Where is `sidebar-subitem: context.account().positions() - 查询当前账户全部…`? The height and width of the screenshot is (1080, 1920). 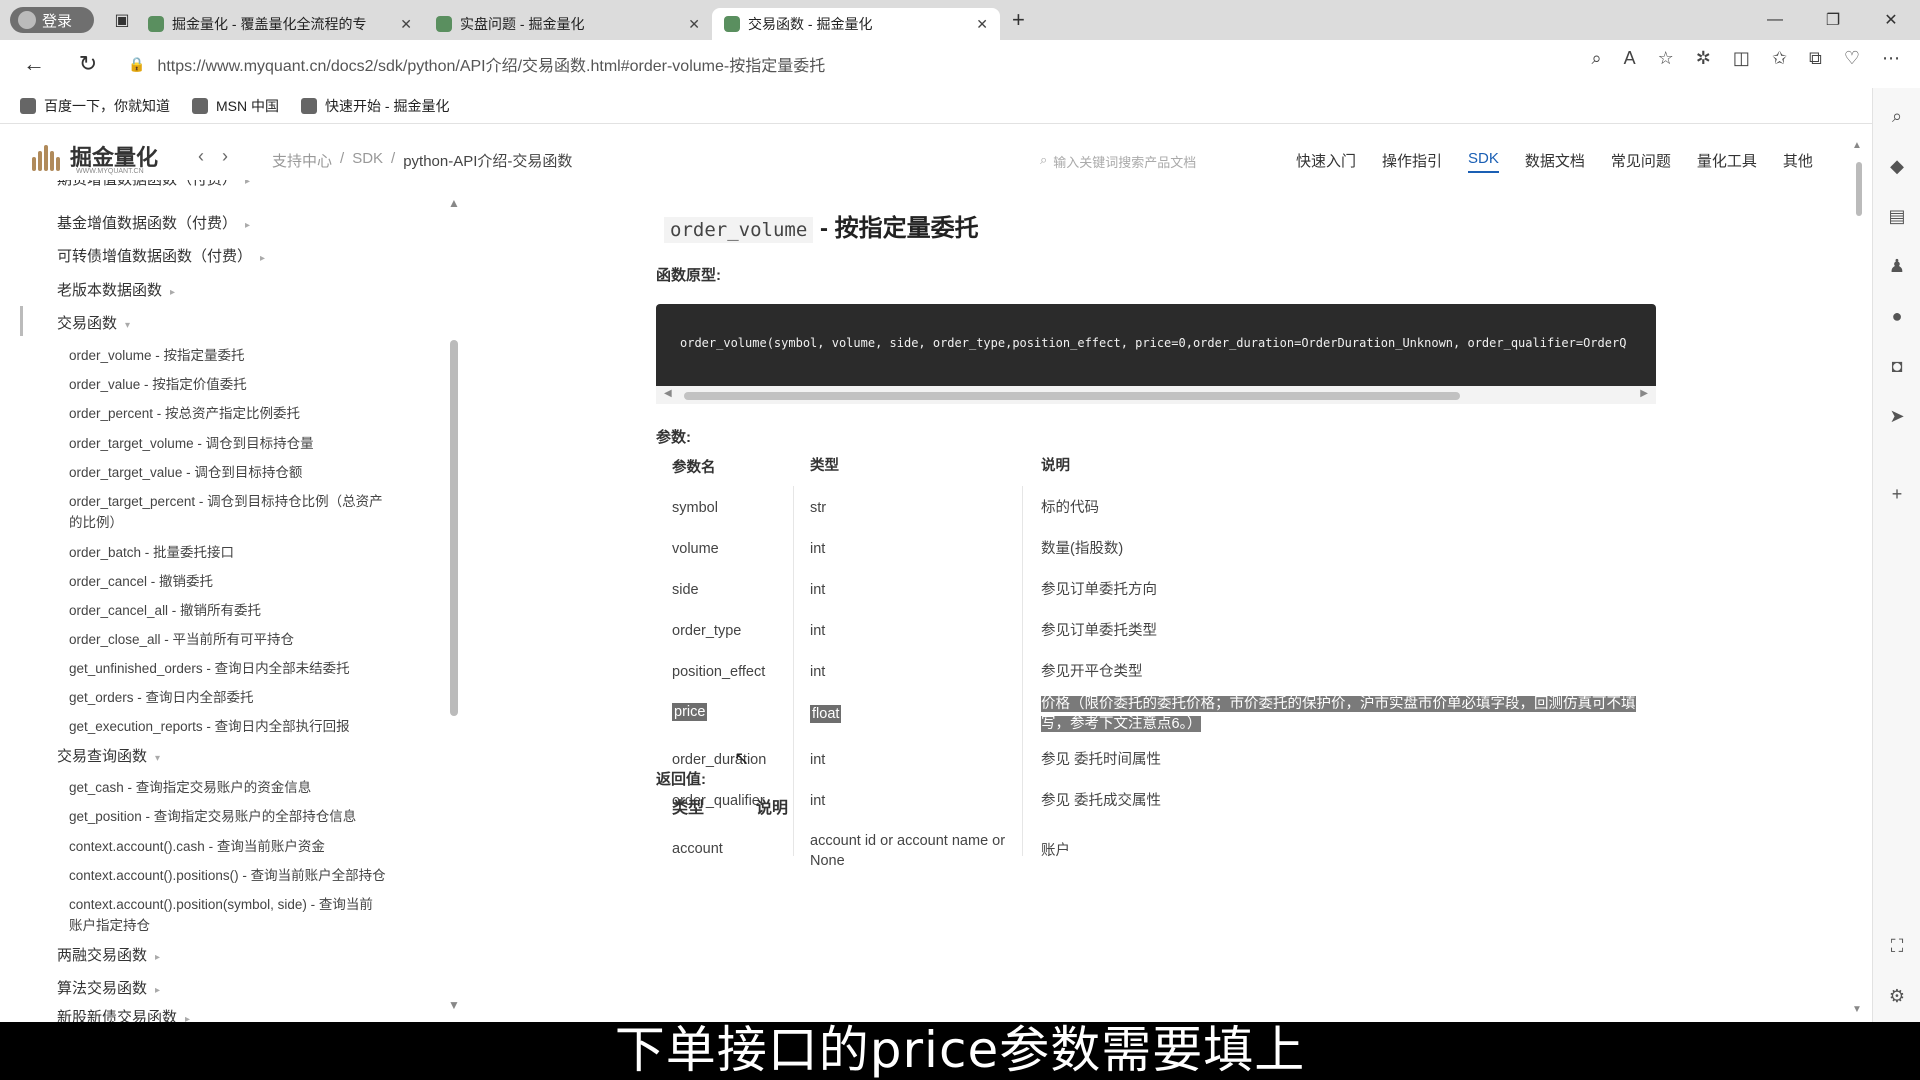 sidebar-subitem: context.account().positions() - 查询当前账户全部… is located at coordinates (227, 874).